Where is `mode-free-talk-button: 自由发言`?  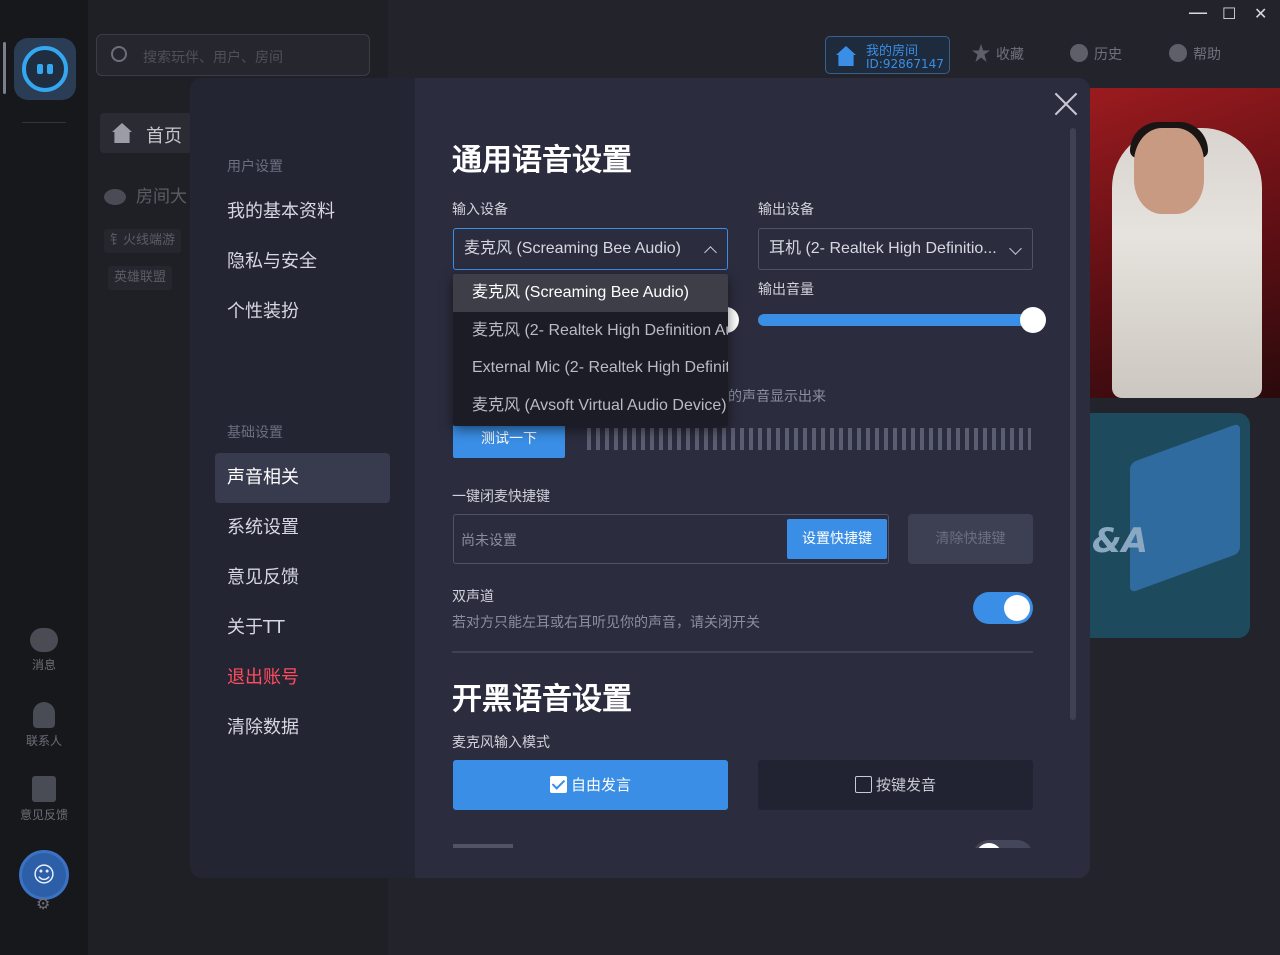 mode-free-talk-button: 自由发言 is located at coordinates (590, 785).